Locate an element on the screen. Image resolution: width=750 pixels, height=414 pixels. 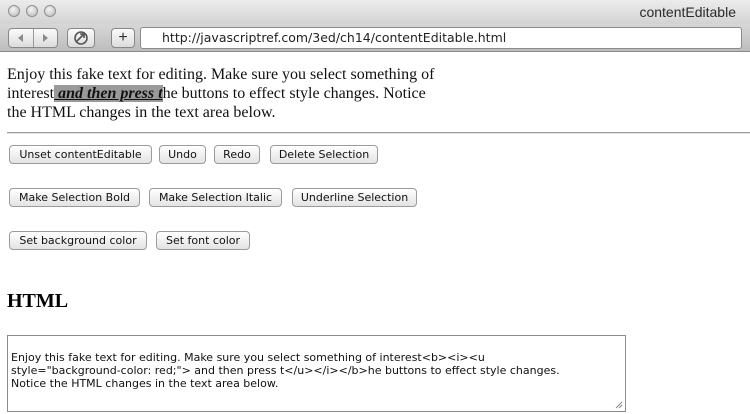
forward-arrow-icon is located at coordinates (46, 38).